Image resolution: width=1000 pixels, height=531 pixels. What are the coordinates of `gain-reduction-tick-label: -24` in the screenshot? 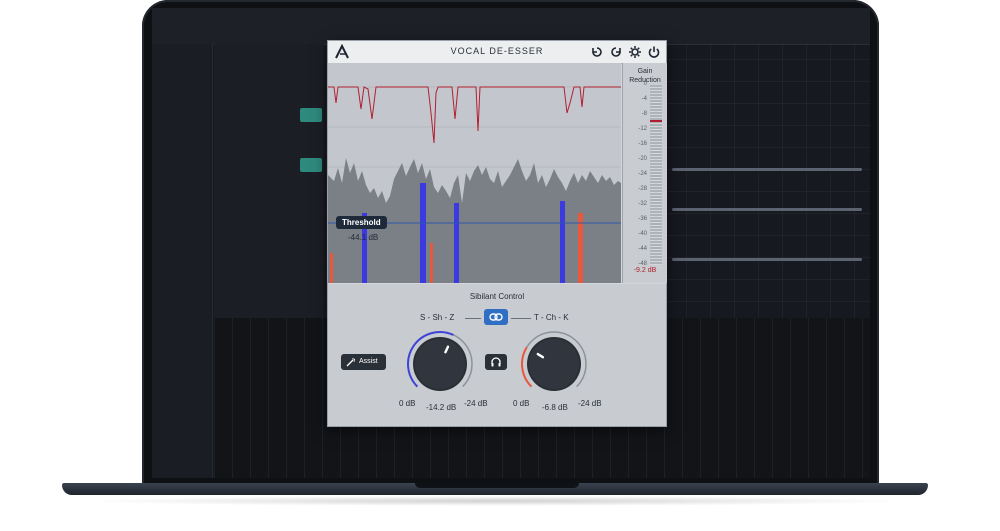 It's located at (642, 174).